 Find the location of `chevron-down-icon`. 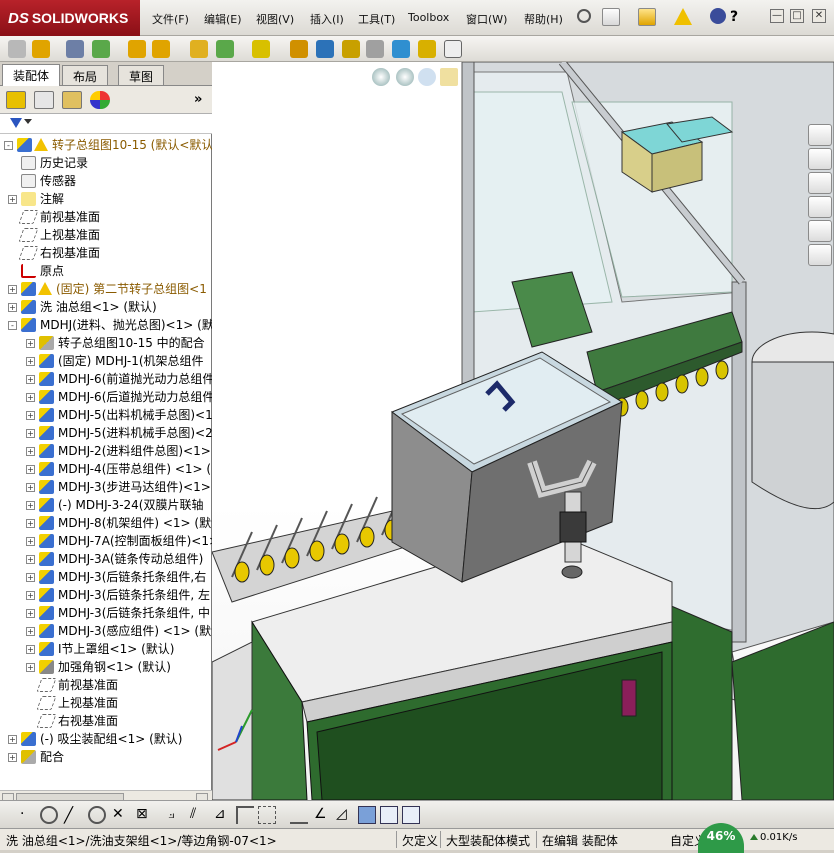

chevron-down-icon is located at coordinates (28, 121).